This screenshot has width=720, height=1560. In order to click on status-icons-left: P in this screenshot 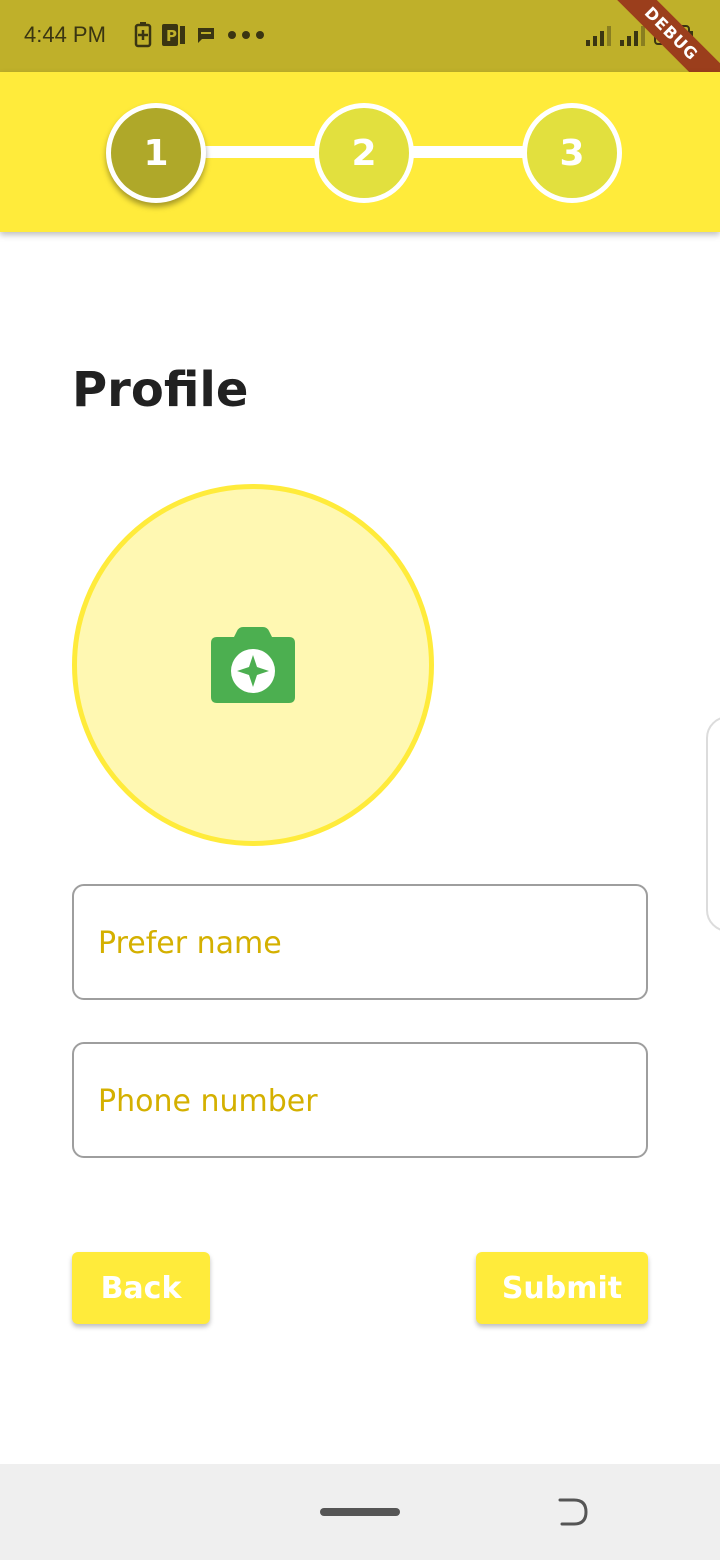, I will do `click(200, 35)`.